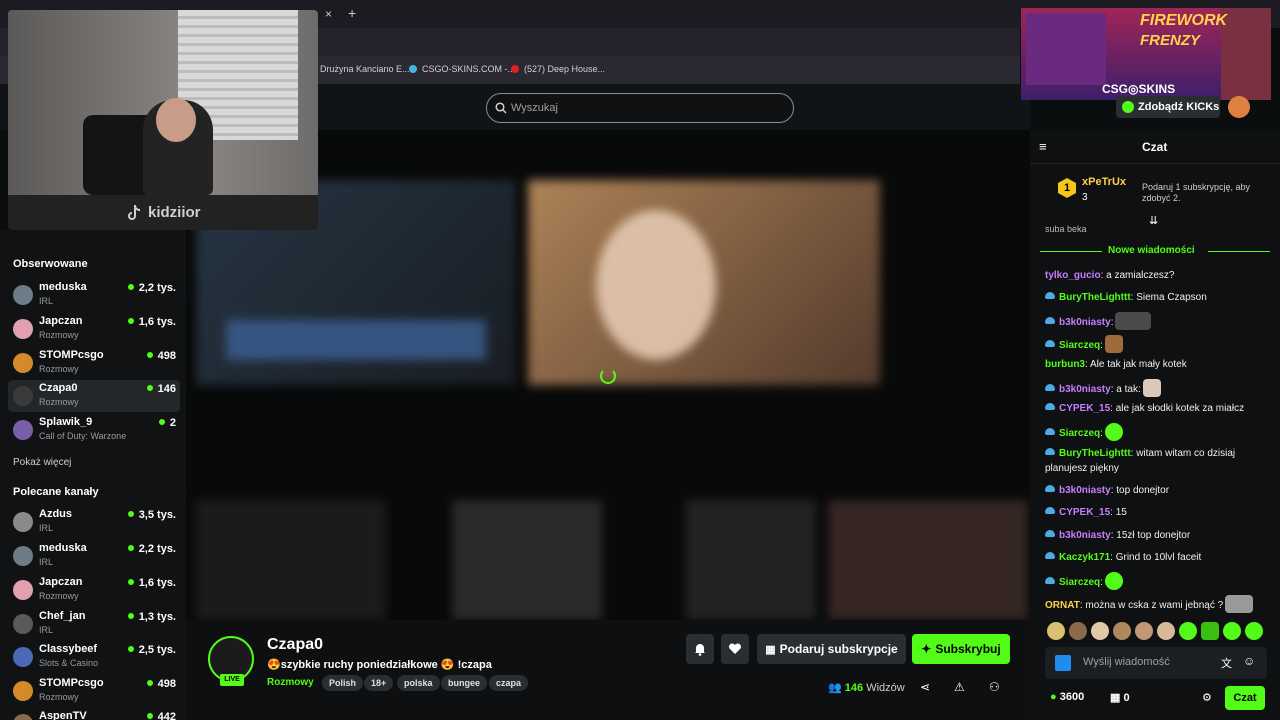  What do you see at coordinates (501, 108) in the screenshot?
I see `search-icon` at bounding box center [501, 108].